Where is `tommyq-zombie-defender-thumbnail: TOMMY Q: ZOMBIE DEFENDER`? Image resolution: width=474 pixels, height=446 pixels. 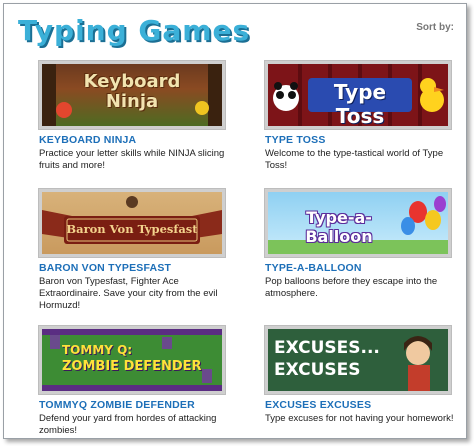
tommyq-zombie-defender-thumbnail: TOMMY Q: ZOMBIE DEFENDER is located at coordinates (132, 360).